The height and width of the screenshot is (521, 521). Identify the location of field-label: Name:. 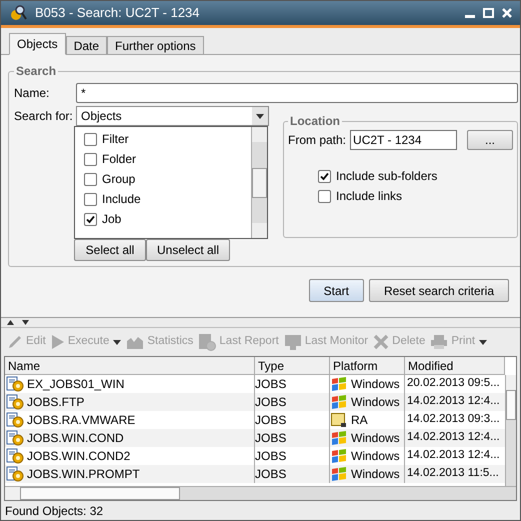
(32, 93).